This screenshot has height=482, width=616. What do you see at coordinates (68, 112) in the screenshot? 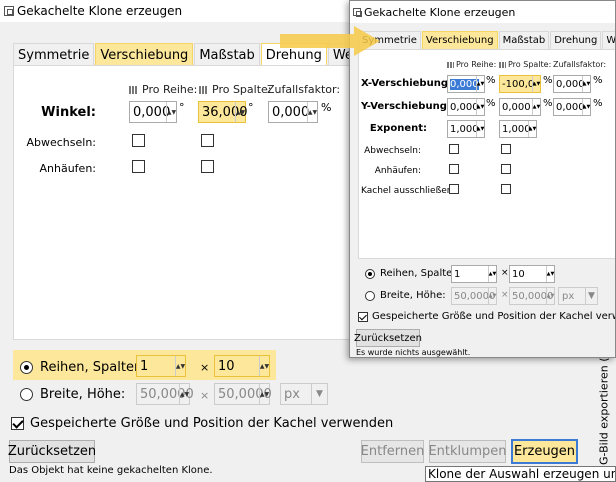
I see `angle-label: Winkel:` at bounding box center [68, 112].